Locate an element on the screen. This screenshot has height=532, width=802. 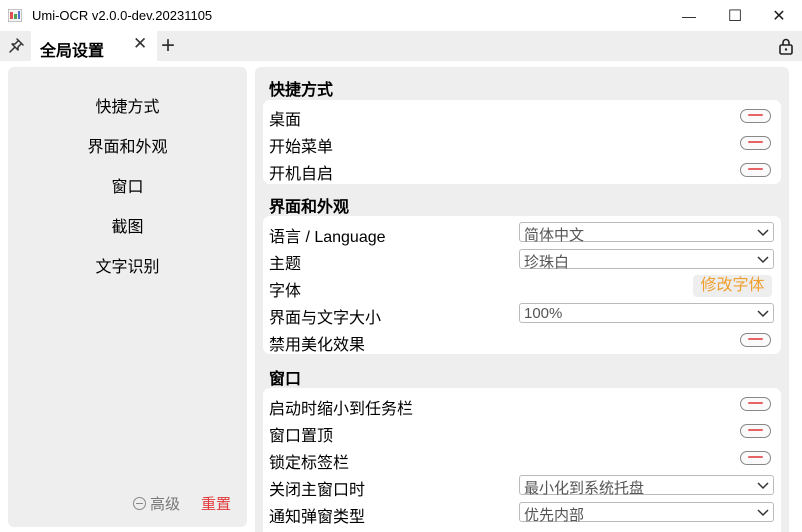
add-tab-icon: + is located at coordinates (168, 46).